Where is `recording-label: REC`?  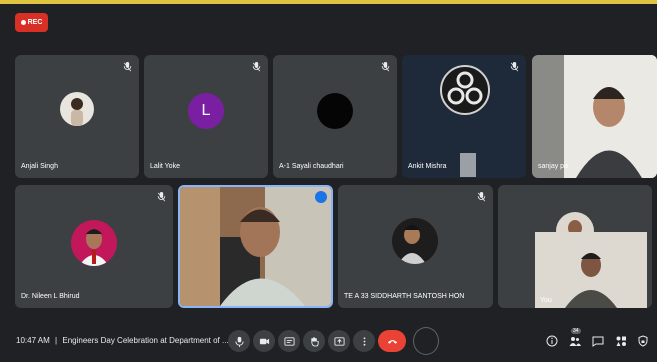
recording-label: REC is located at coordinates (35, 22).